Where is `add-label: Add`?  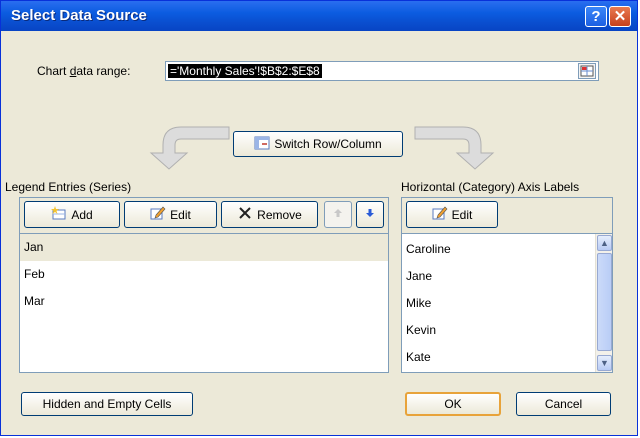 add-label: Add is located at coordinates (82, 214).